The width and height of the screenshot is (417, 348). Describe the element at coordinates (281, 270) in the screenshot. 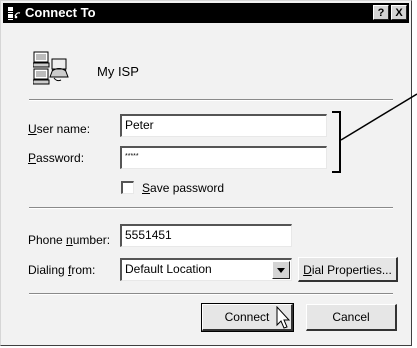

I see `chevron-down-icon` at that location.